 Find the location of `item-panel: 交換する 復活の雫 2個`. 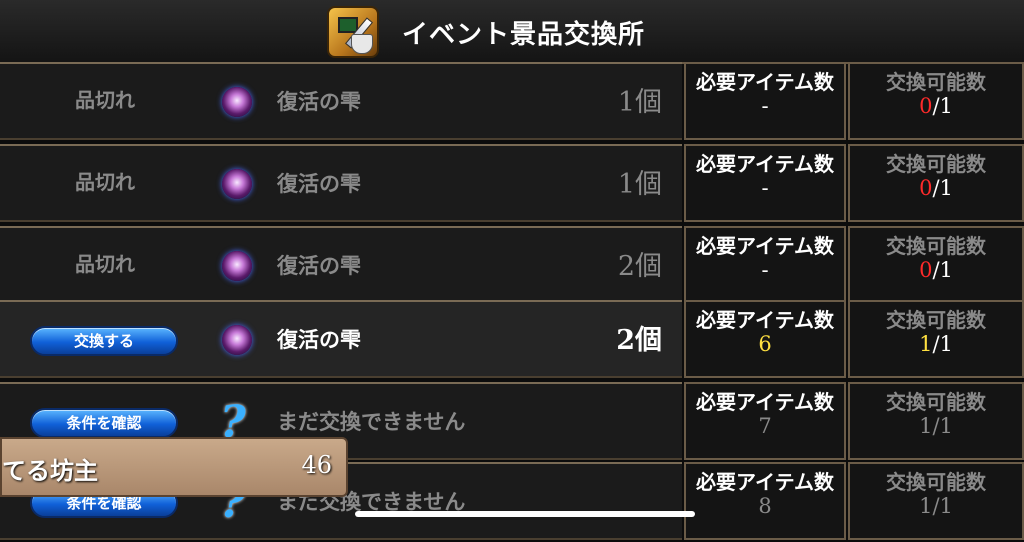

item-panel: 交換する 復活の雫 2個 is located at coordinates (341, 339).